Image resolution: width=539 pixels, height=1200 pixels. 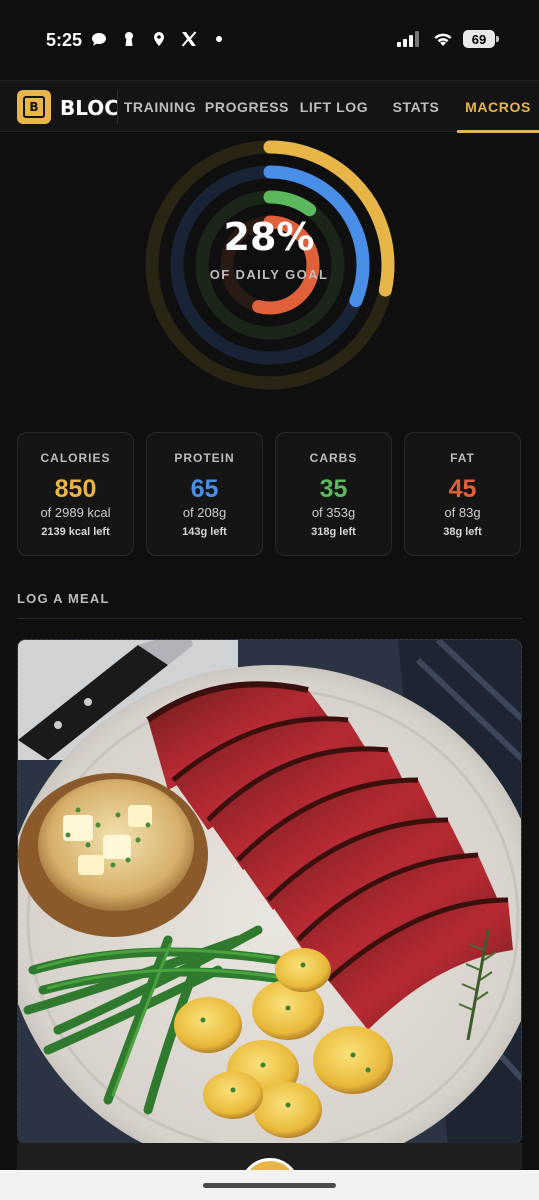 What do you see at coordinates (219, 39) in the screenshot?
I see `dot-icon` at bounding box center [219, 39].